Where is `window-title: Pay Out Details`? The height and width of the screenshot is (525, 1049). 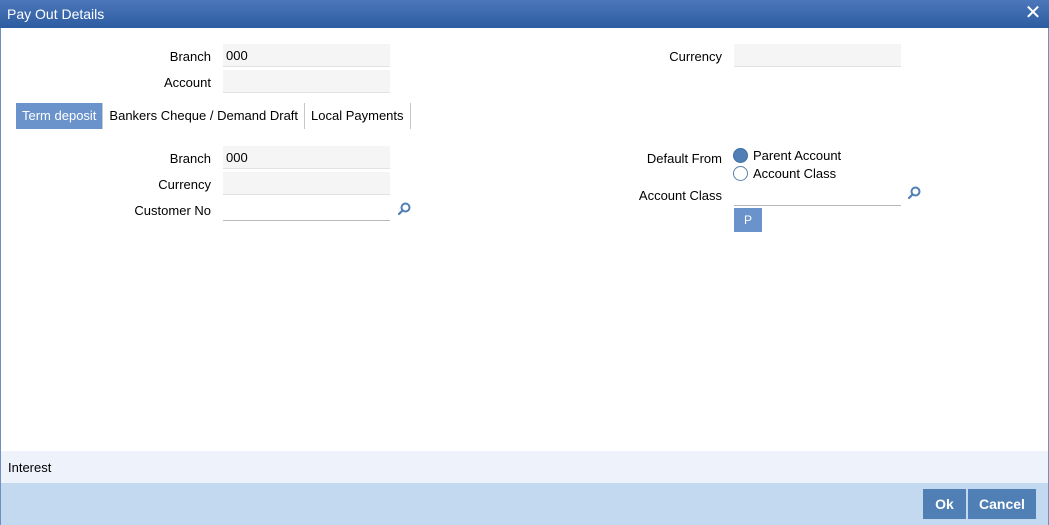 window-title: Pay Out Details is located at coordinates (56, 14).